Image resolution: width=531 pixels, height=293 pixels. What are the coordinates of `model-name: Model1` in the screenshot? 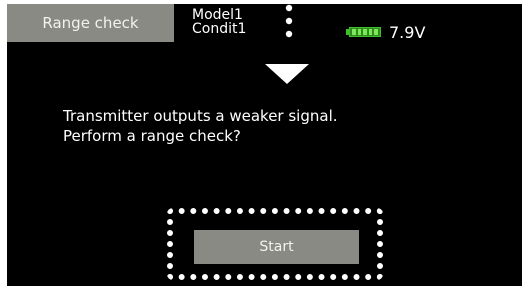 It's located at (217, 15).